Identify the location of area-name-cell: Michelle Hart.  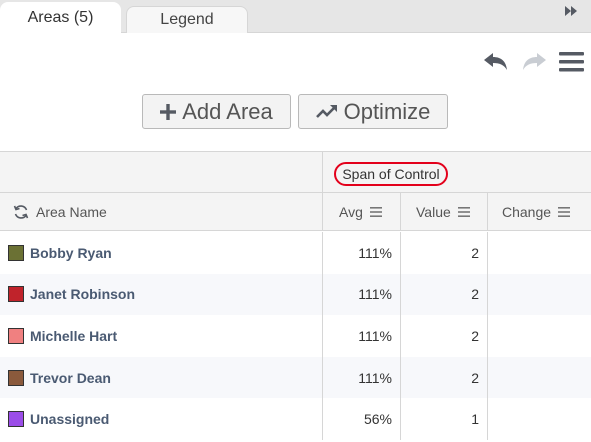
(62, 336).